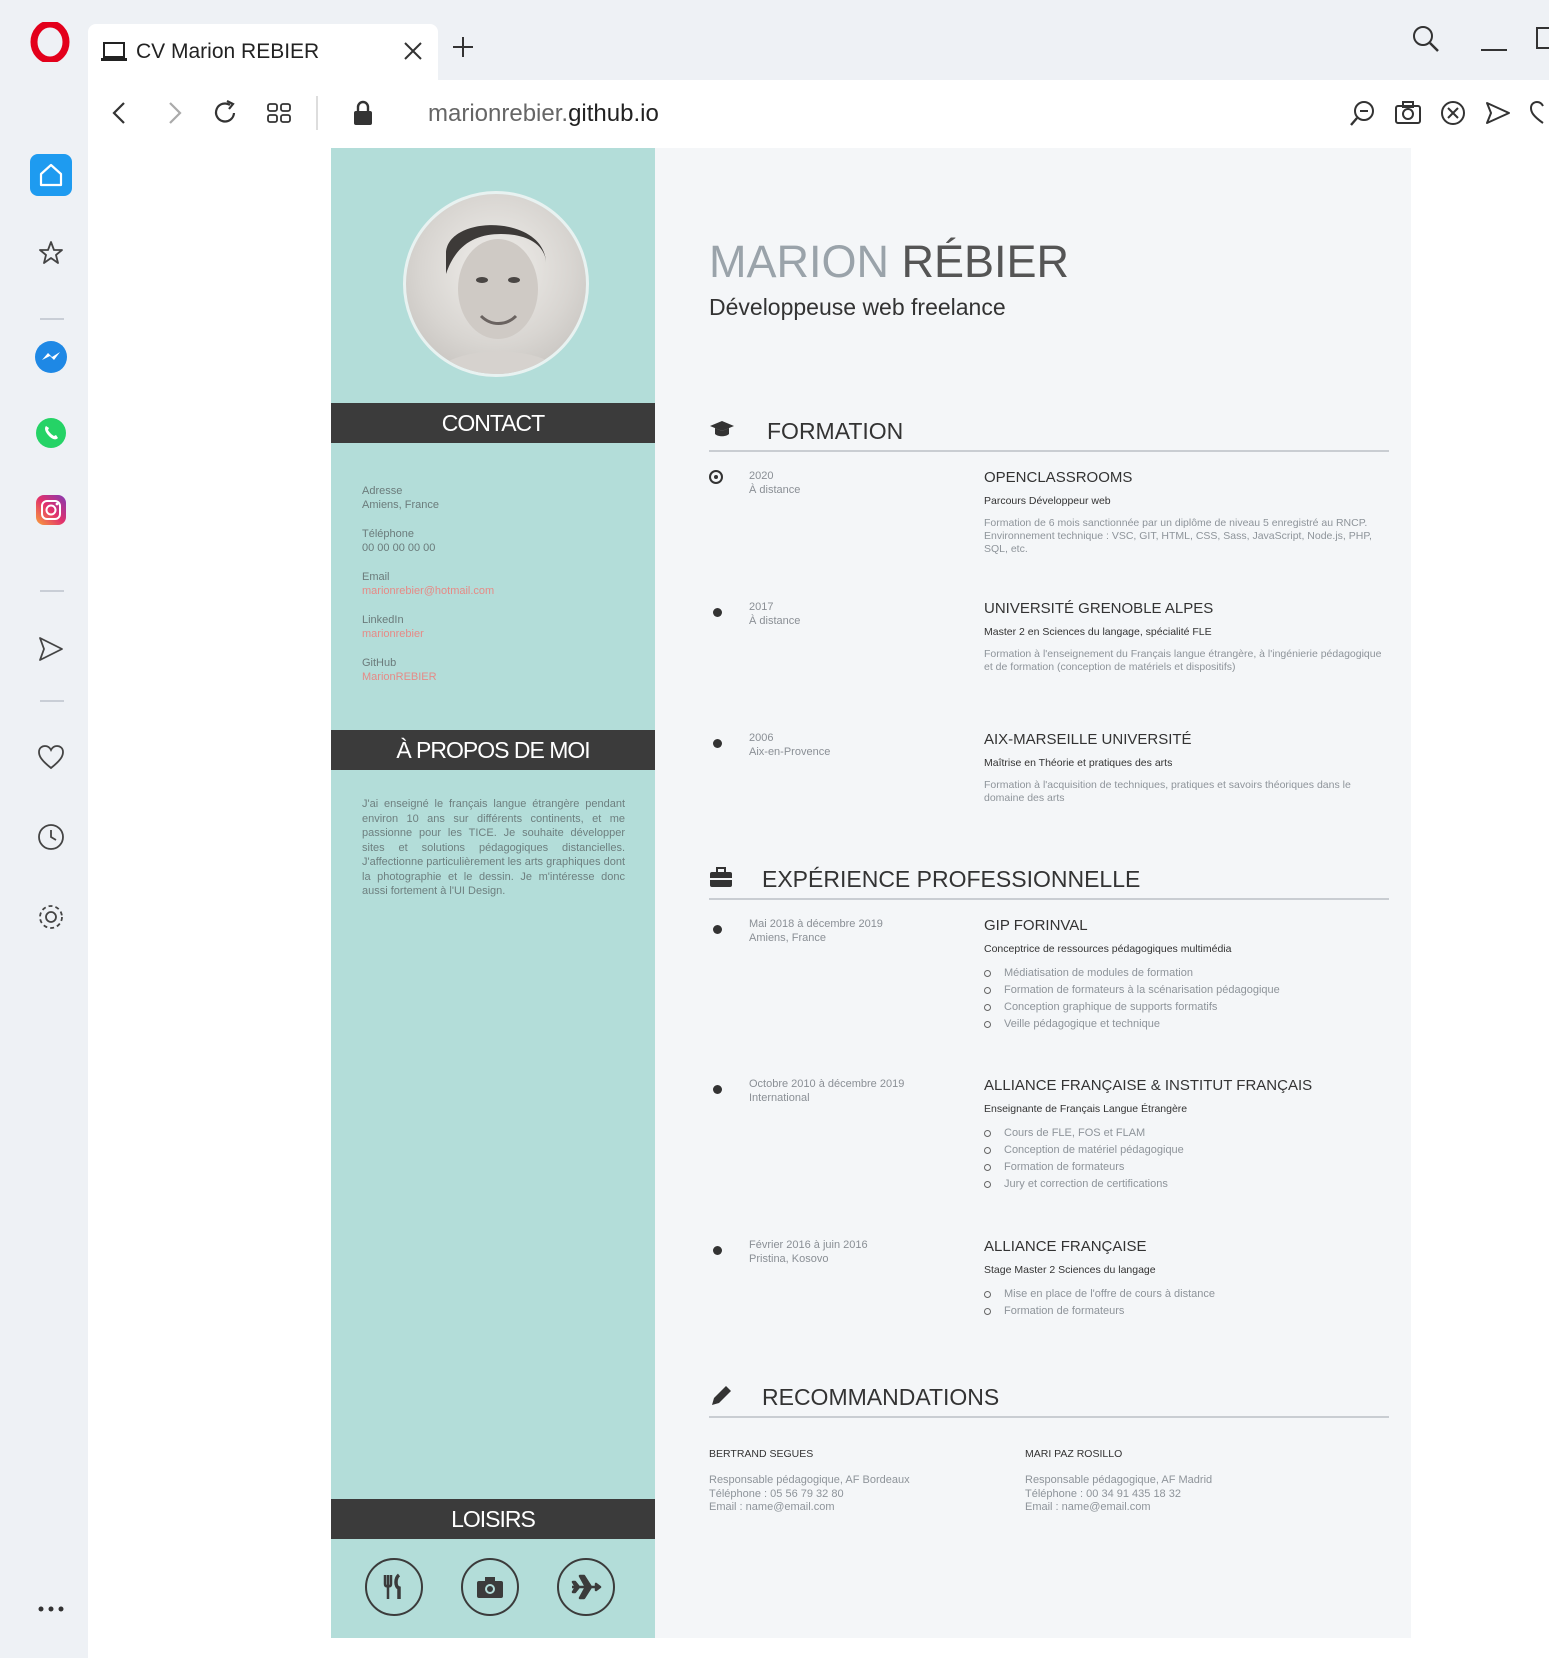  Describe the element at coordinates (721, 877) in the screenshot. I see `briefcase-icon` at that location.